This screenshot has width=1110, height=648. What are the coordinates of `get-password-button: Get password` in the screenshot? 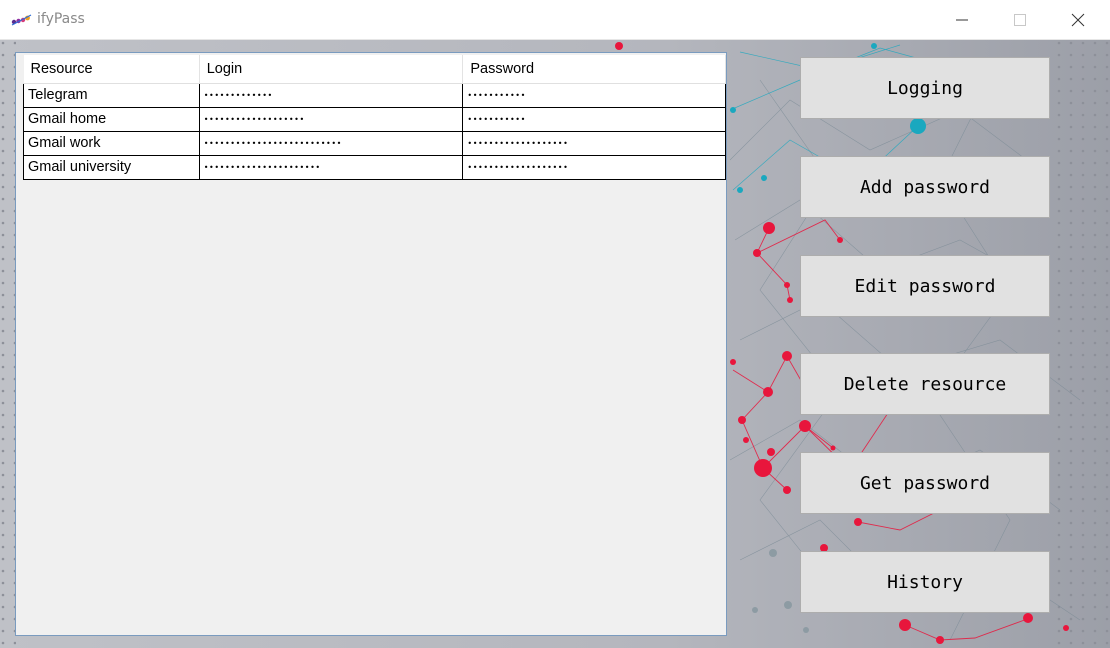 It's located at (925, 483).